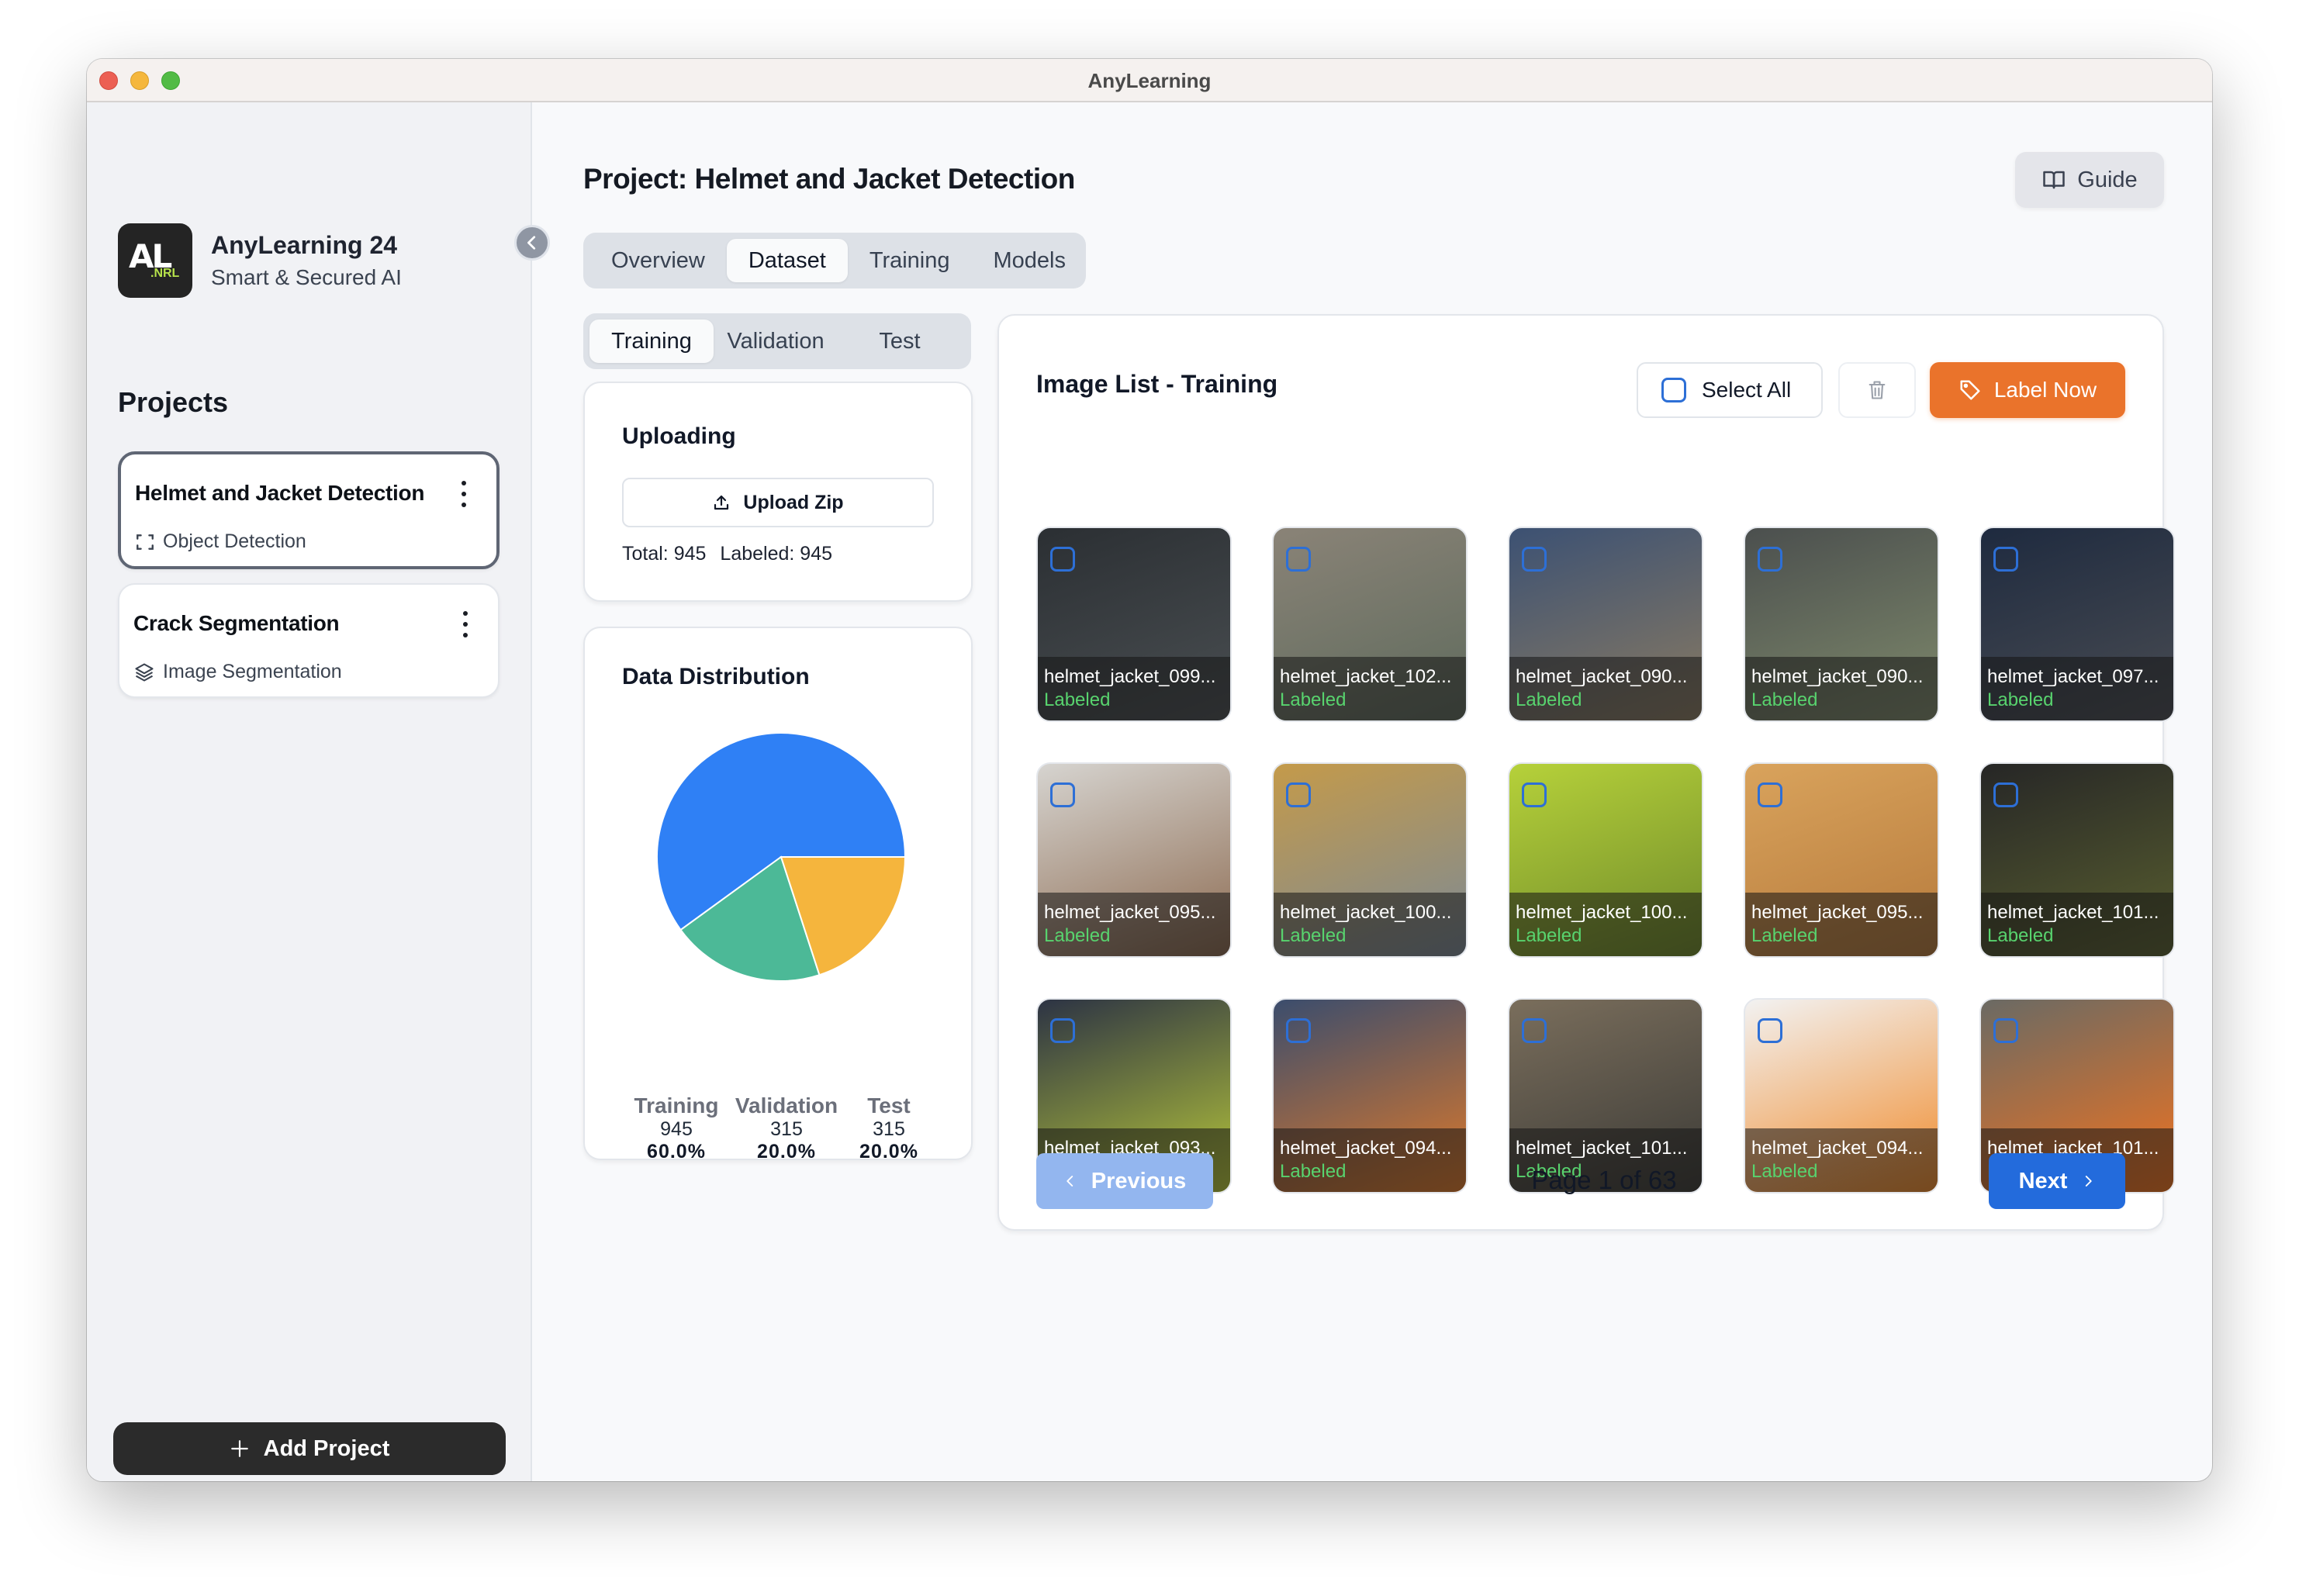 The height and width of the screenshot is (1596, 2299). I want to click on tab-overview: Overview, so click(658, 260).